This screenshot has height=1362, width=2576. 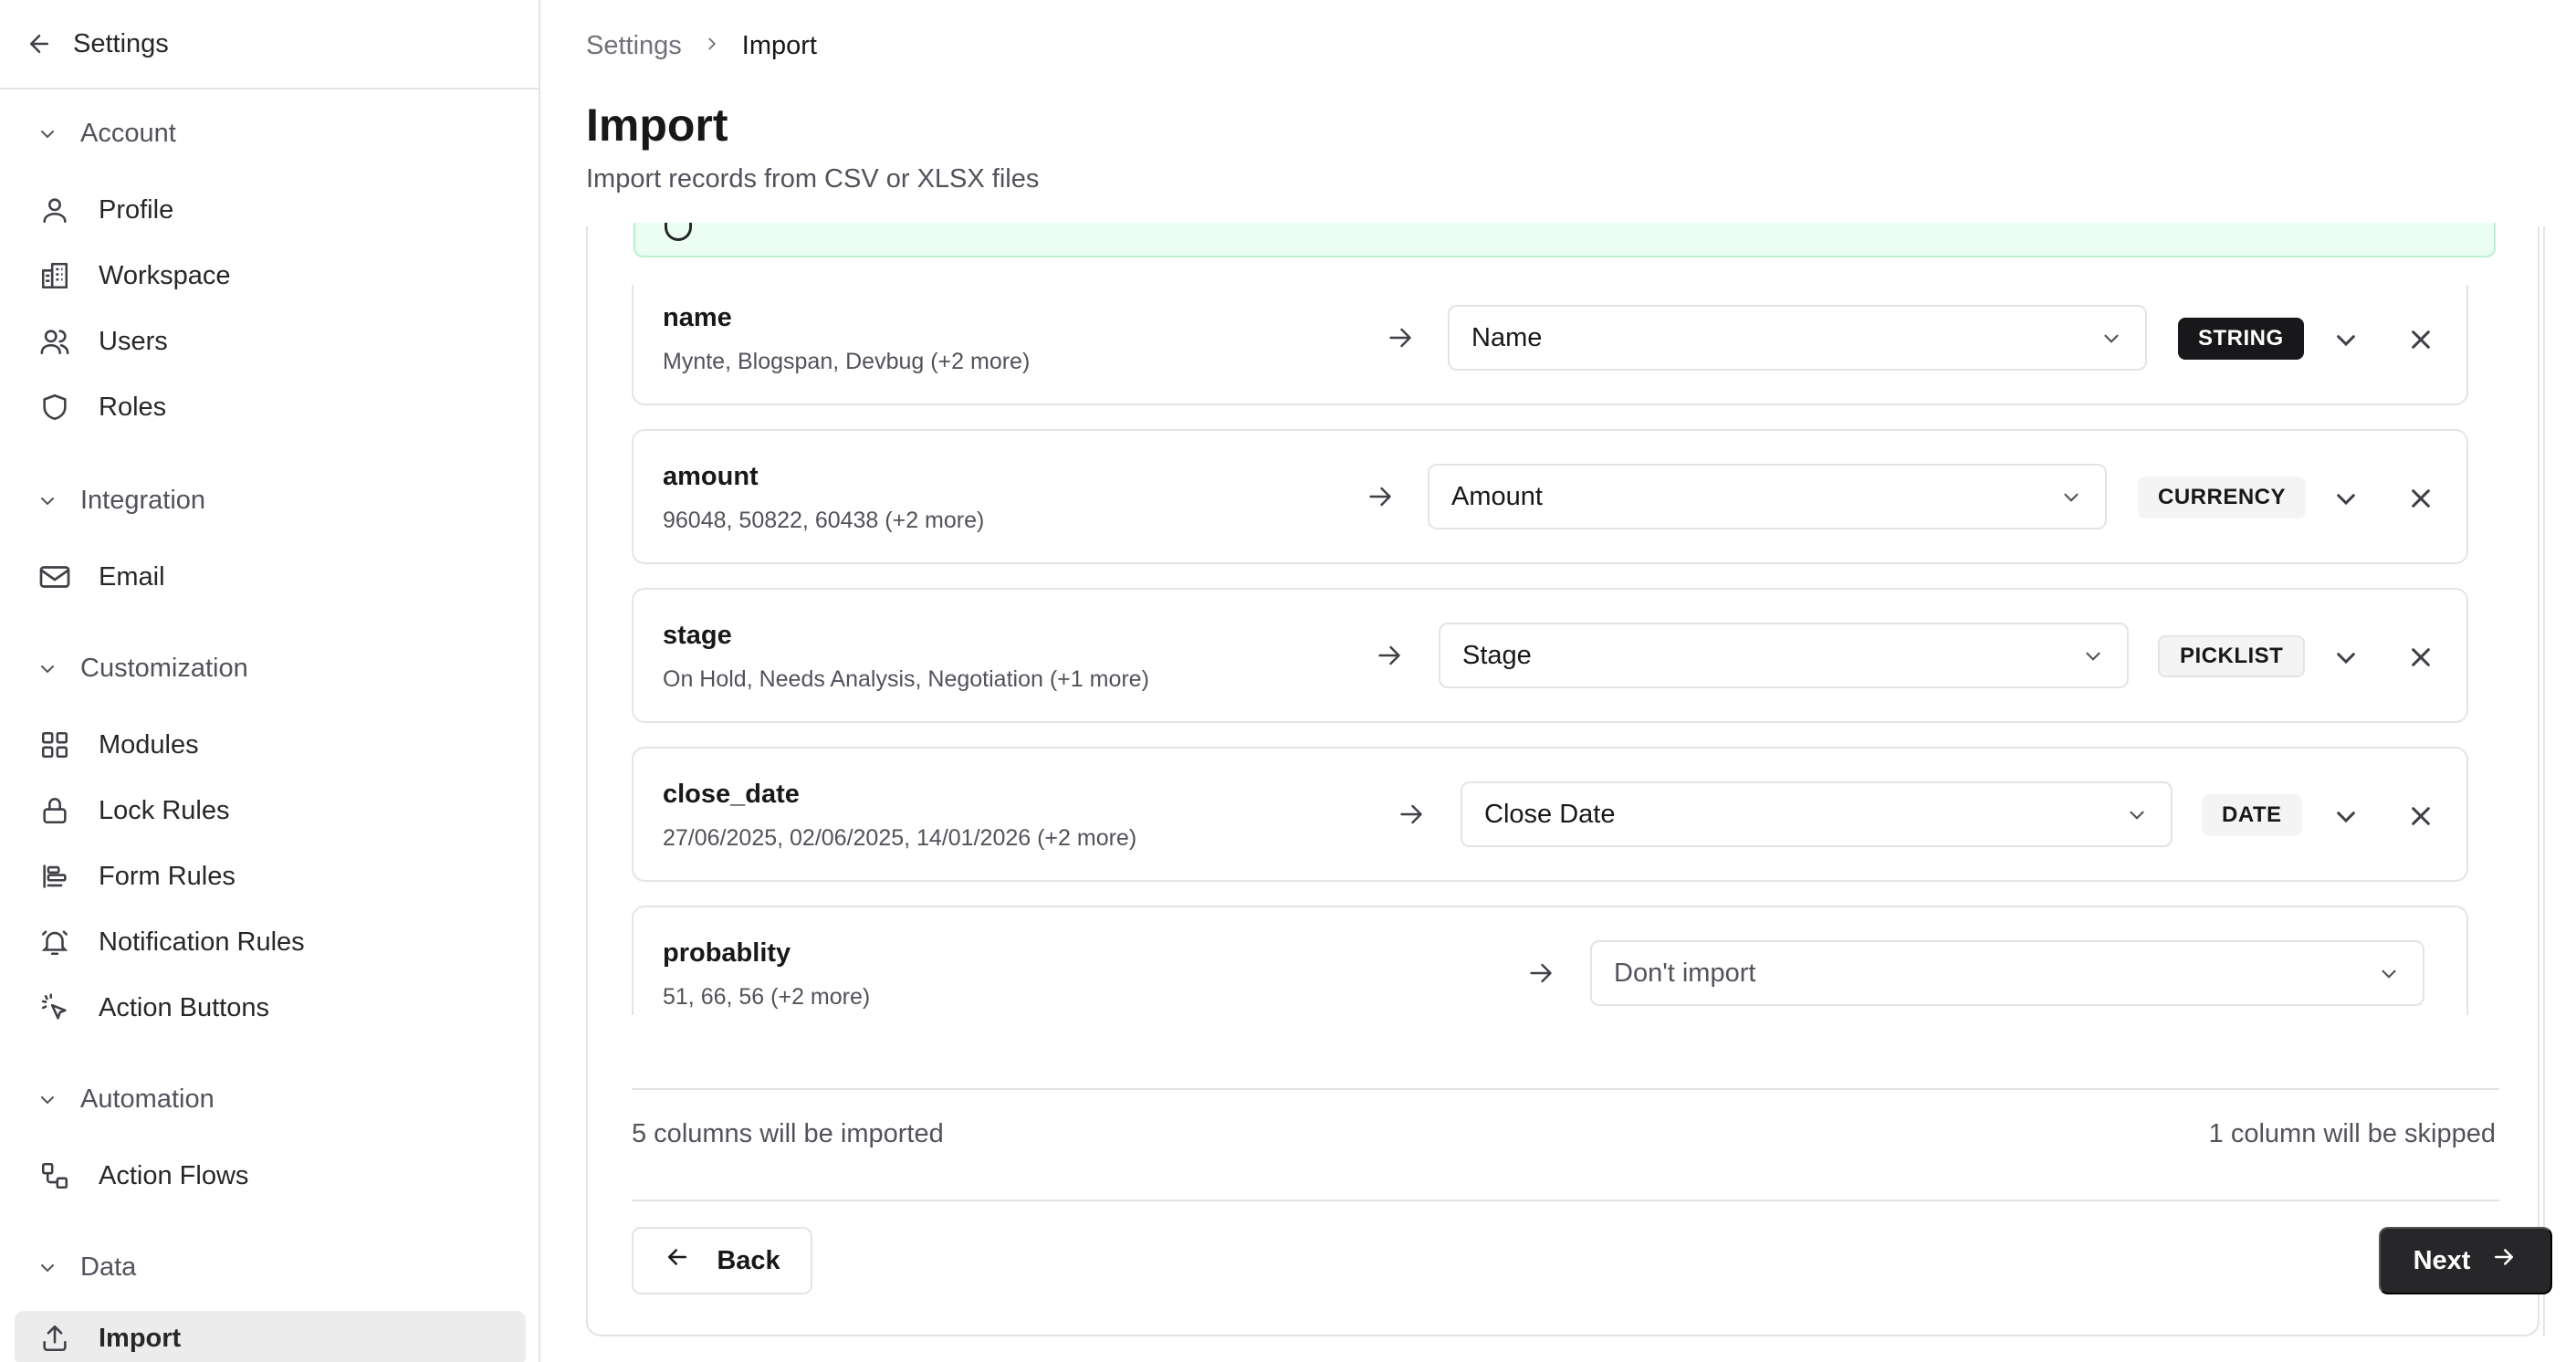 I want to click on select-value: Stage, so click(x=1497, y=655).